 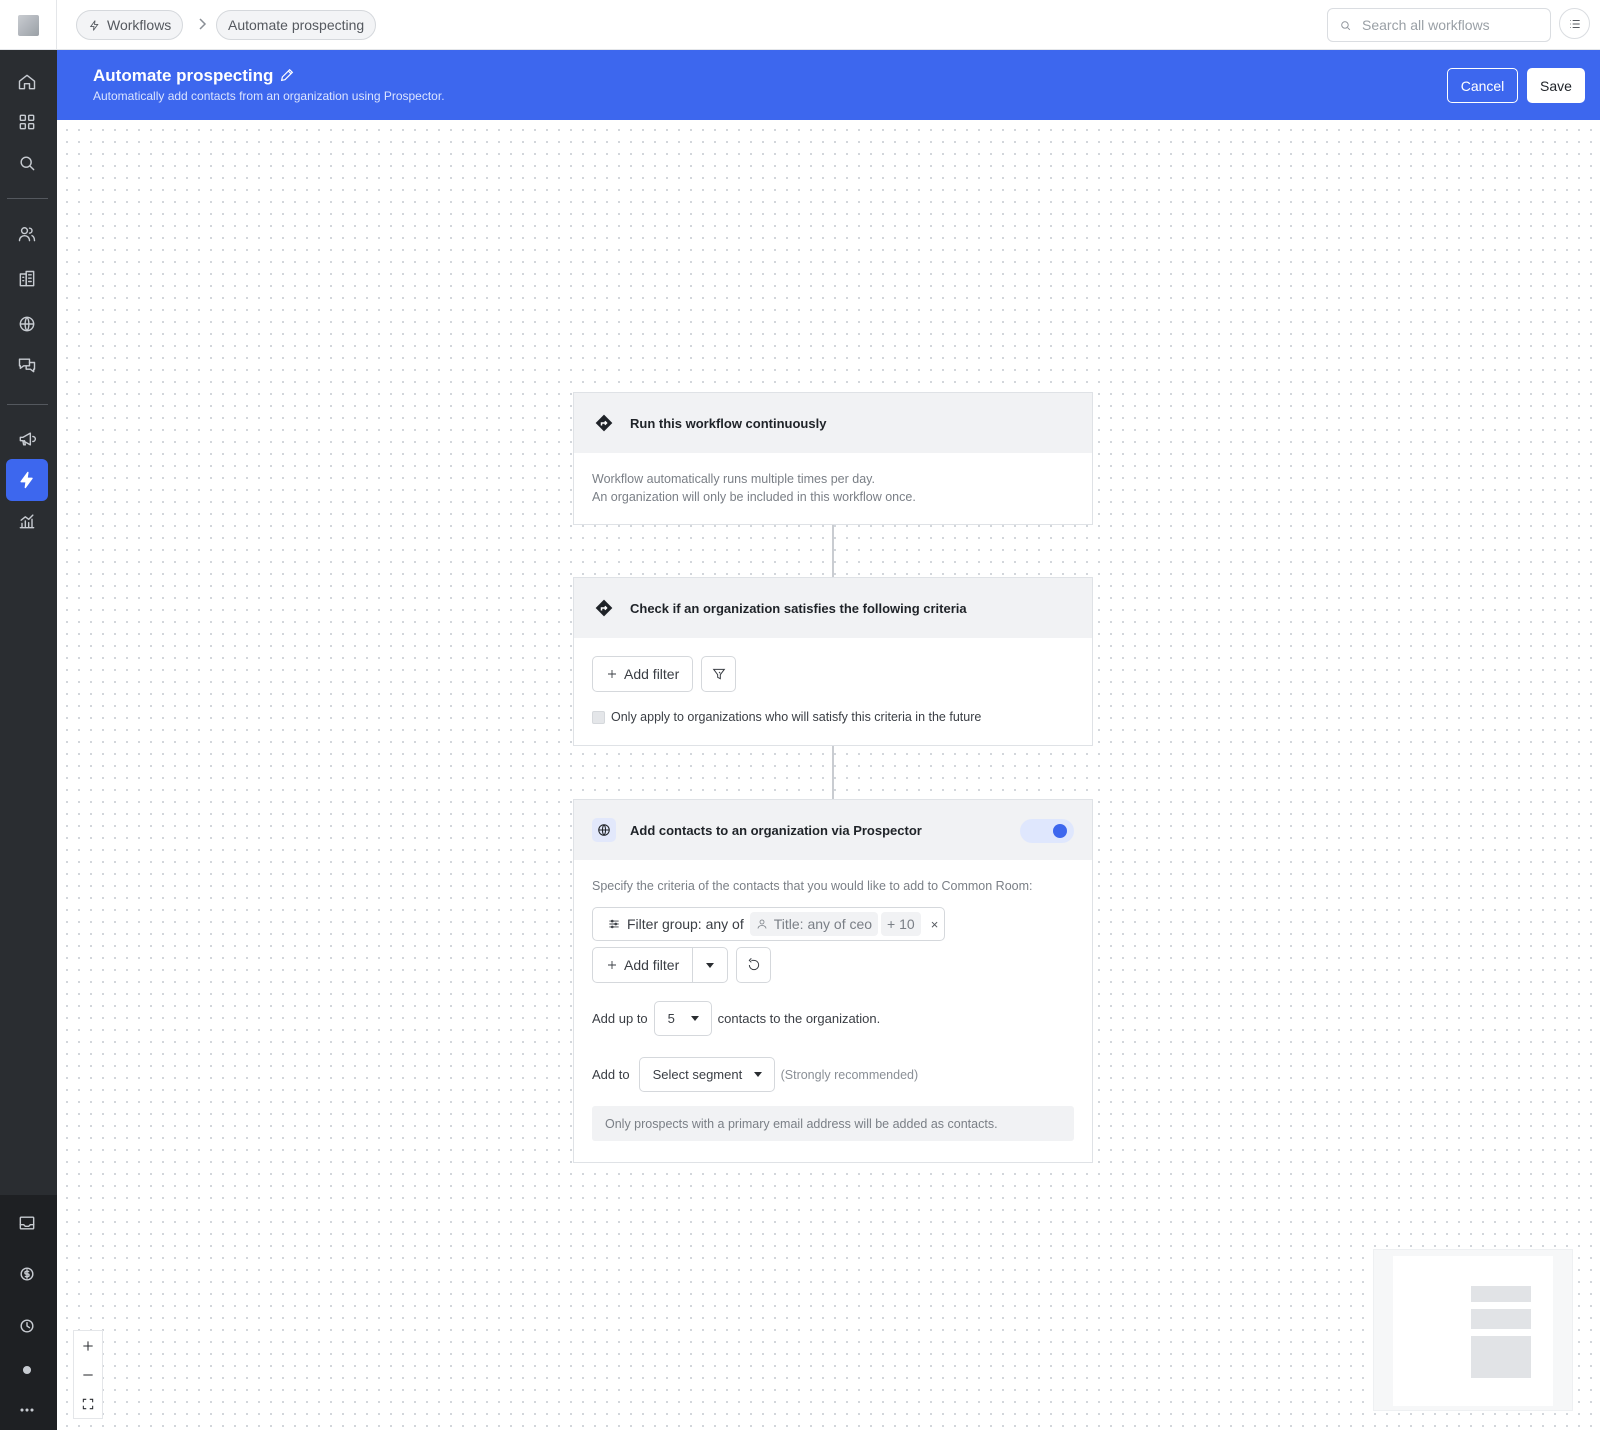 What do you see at coordinates (27, 521) in the screenshot?
I see `reports-chart-icon` at bounding box center [27, 521].